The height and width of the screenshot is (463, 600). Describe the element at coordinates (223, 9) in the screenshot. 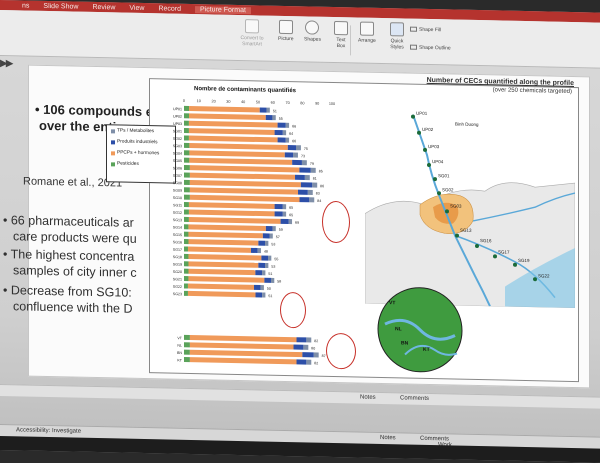

I see `tab-picture-format: Picture Format` at that location.